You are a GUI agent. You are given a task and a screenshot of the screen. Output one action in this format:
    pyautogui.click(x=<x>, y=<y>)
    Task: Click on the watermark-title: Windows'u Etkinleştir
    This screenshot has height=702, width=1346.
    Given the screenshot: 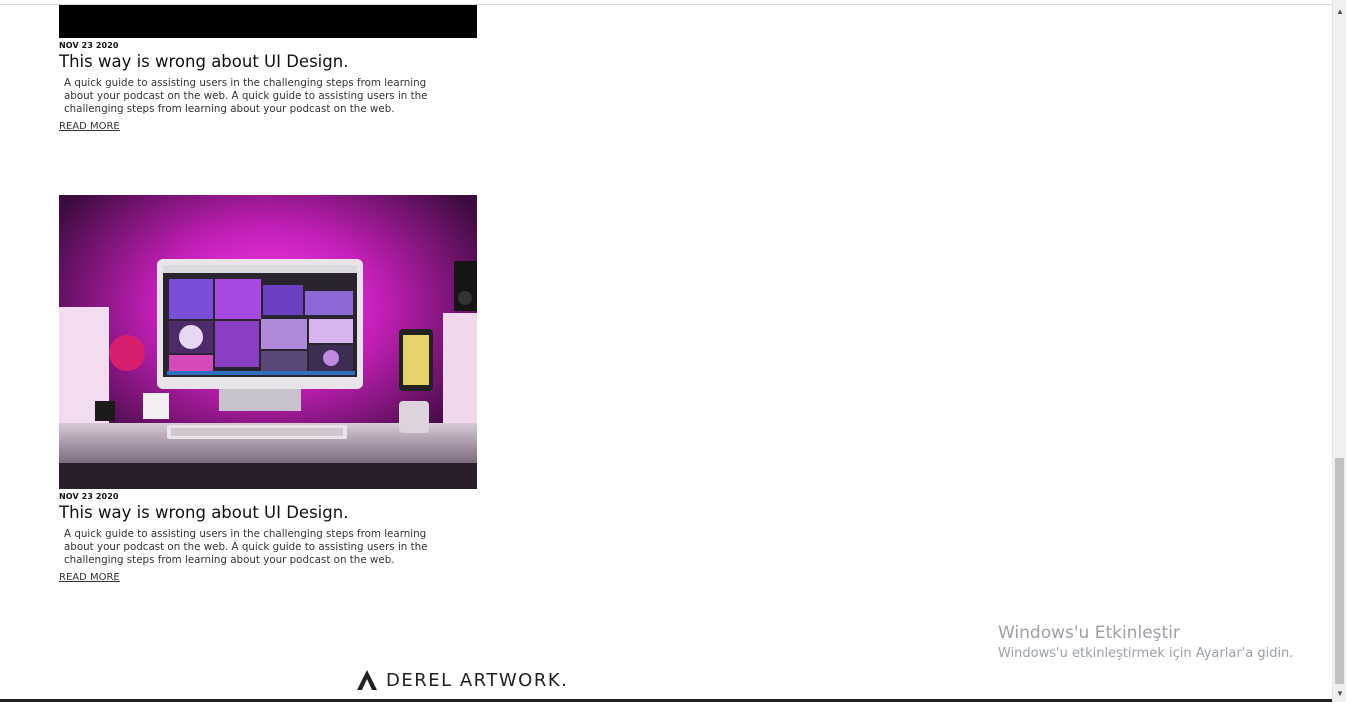 What is the action you would take?
    pyautogui.click(x=1089, y=633)
    